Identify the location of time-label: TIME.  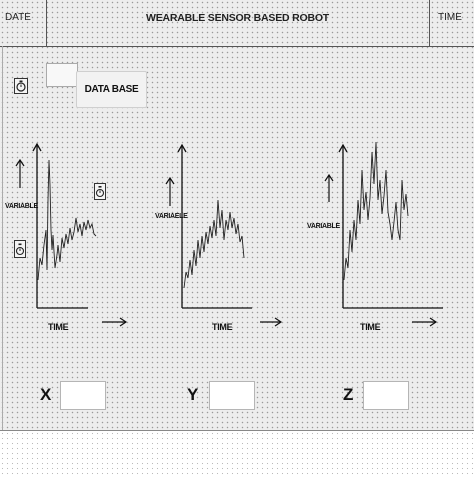
(450, 17).